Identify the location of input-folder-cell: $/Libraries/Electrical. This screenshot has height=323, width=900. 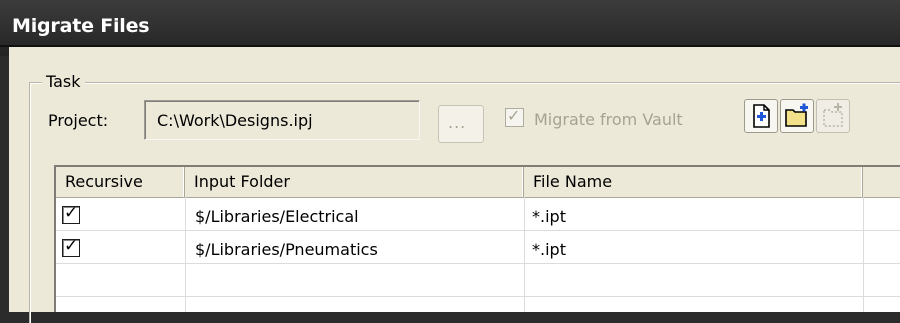
(277, 216).